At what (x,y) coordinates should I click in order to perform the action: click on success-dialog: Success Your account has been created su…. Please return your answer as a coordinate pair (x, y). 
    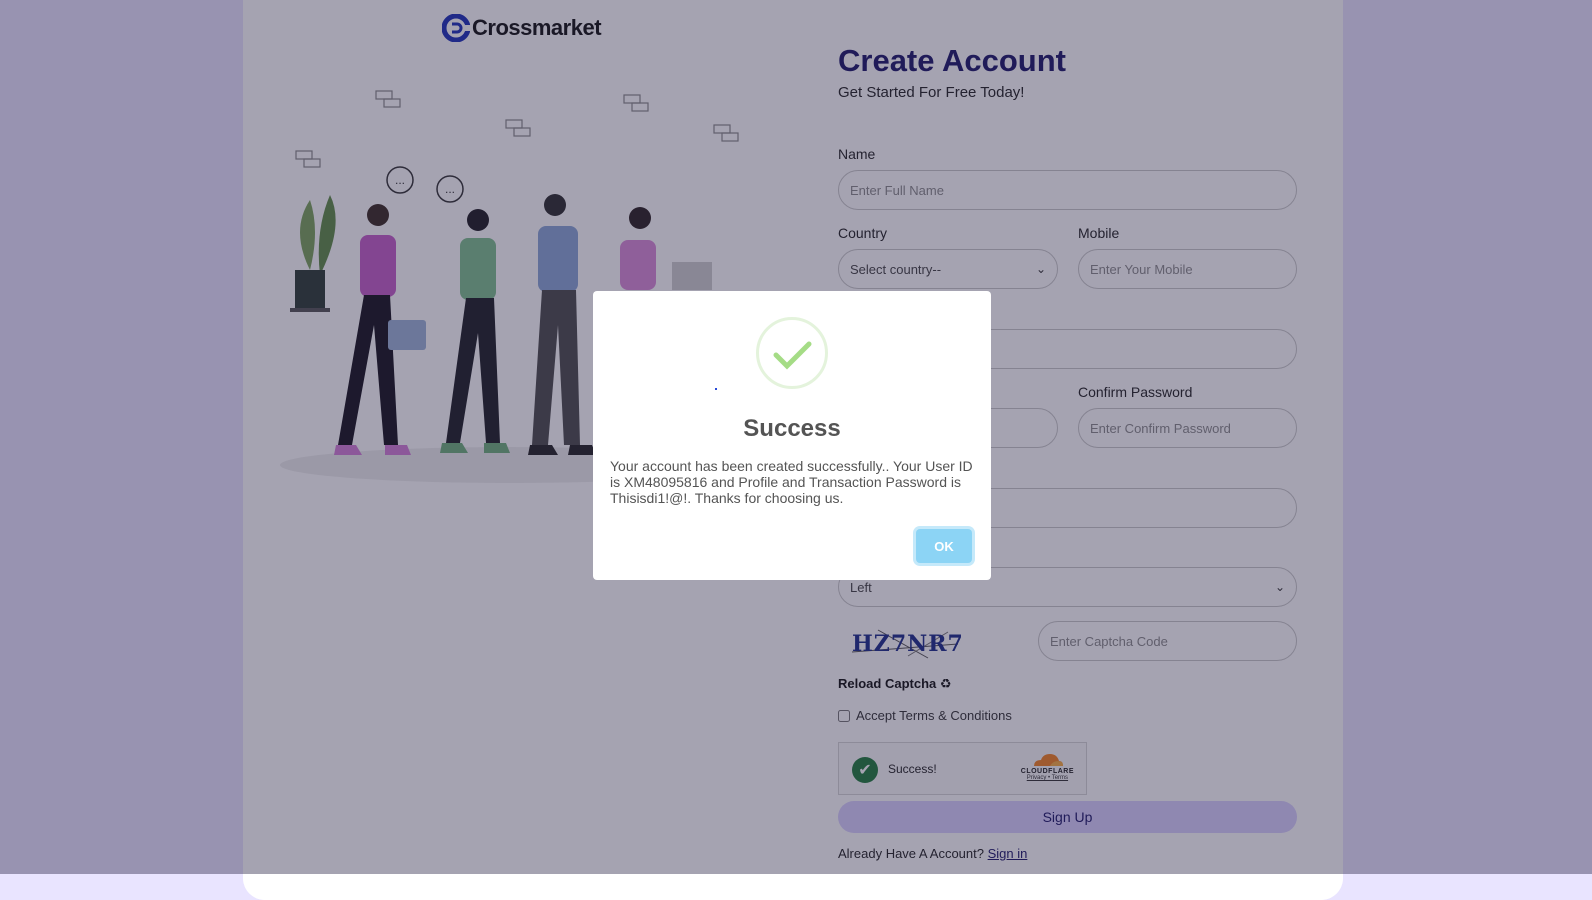
    Looking at the image, I should click on (792, 435).